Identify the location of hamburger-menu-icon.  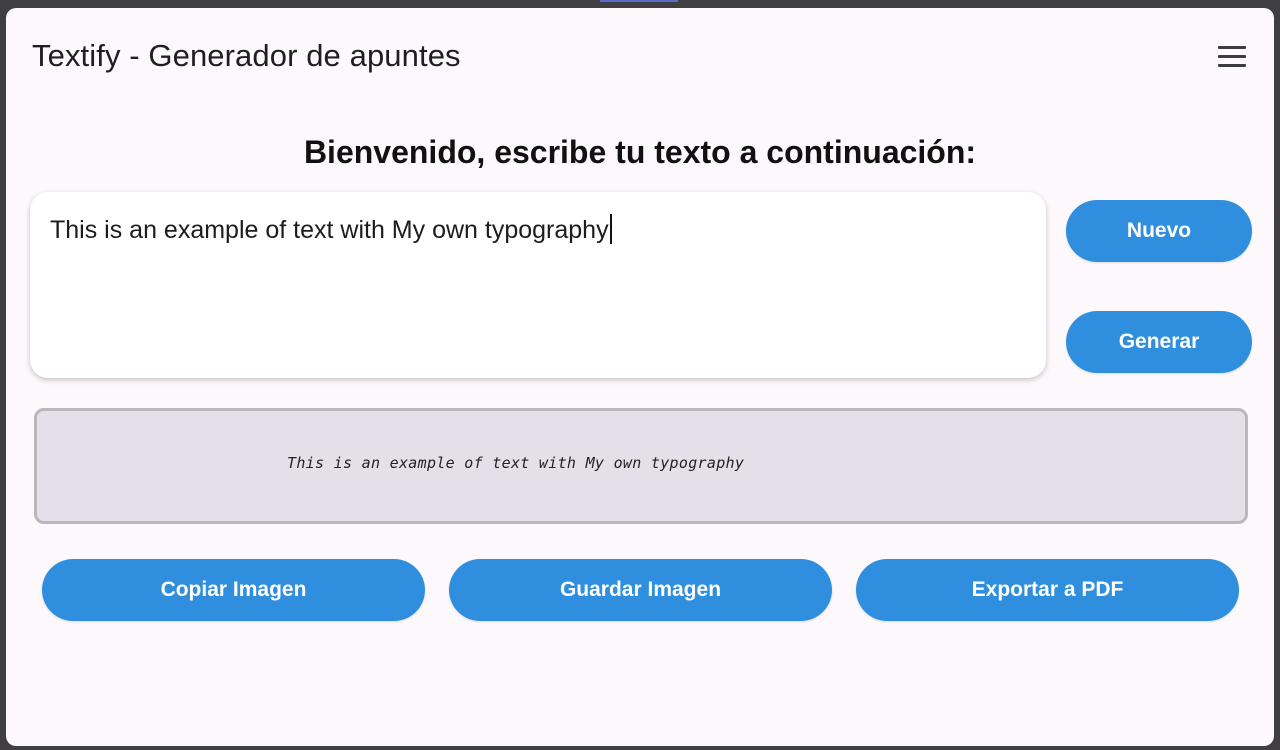
(1230, 57).